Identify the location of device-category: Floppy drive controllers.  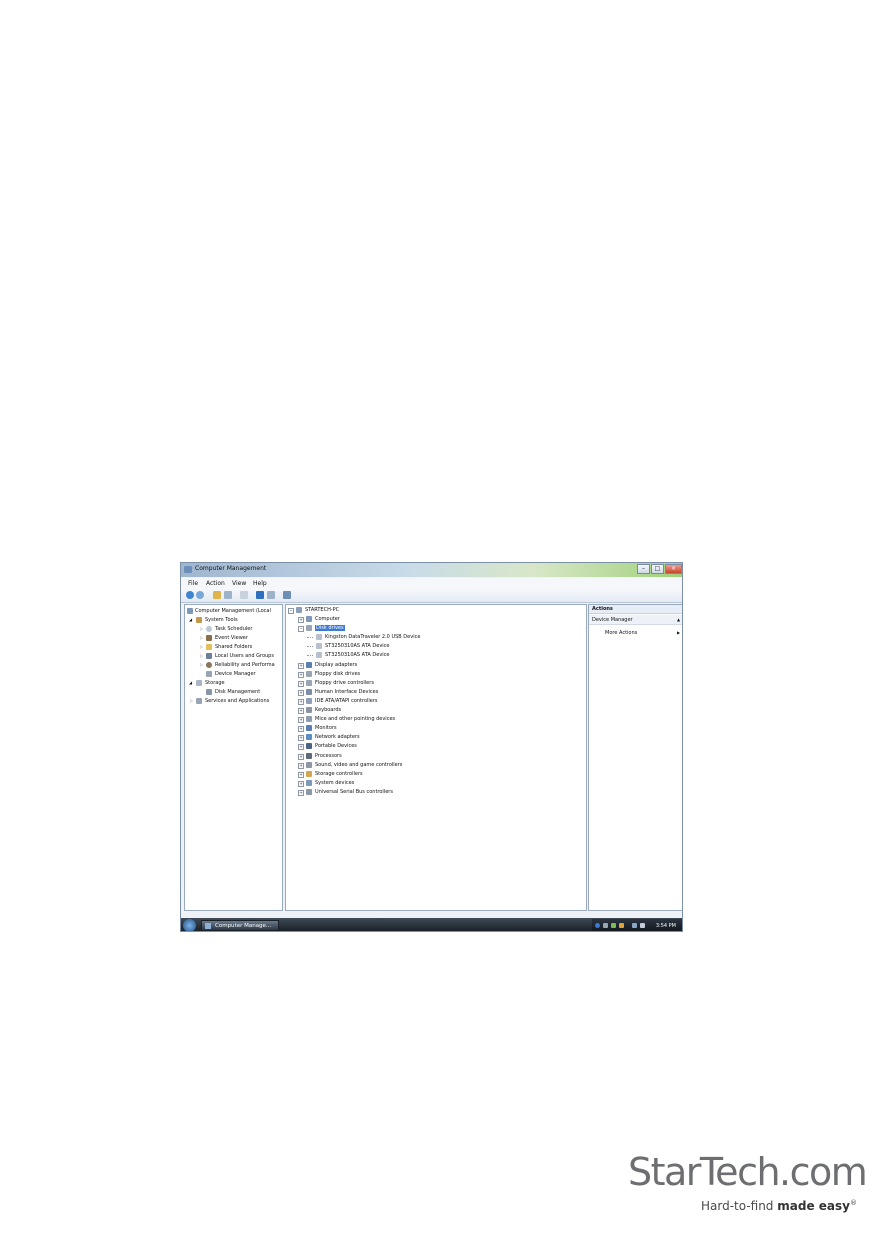
(344, 683).